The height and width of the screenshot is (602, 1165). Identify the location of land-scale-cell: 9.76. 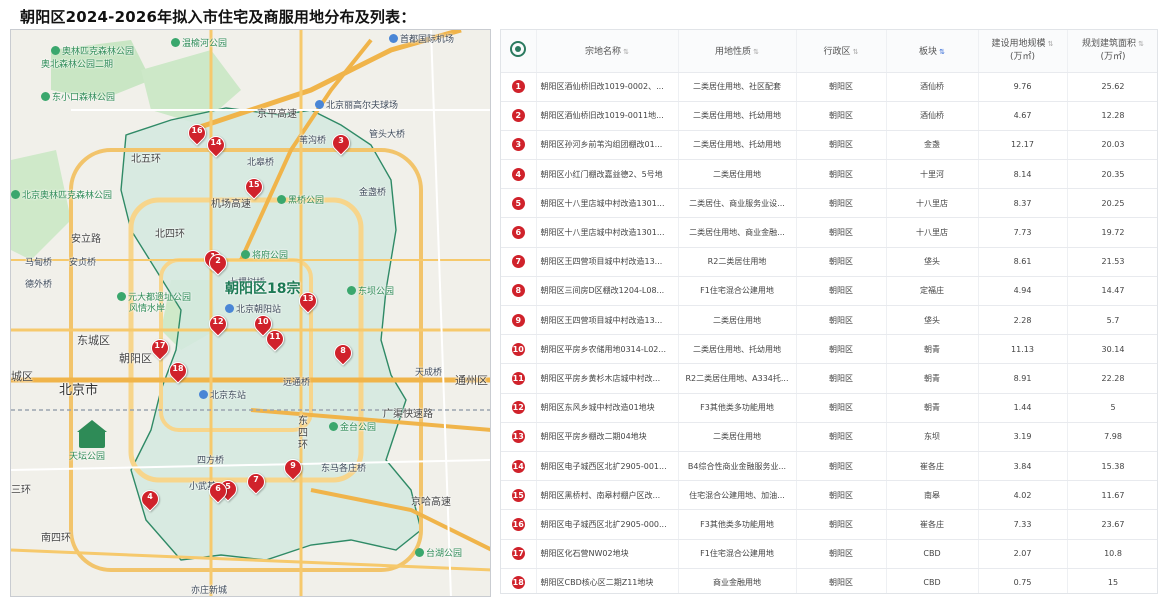
(1023, 87).